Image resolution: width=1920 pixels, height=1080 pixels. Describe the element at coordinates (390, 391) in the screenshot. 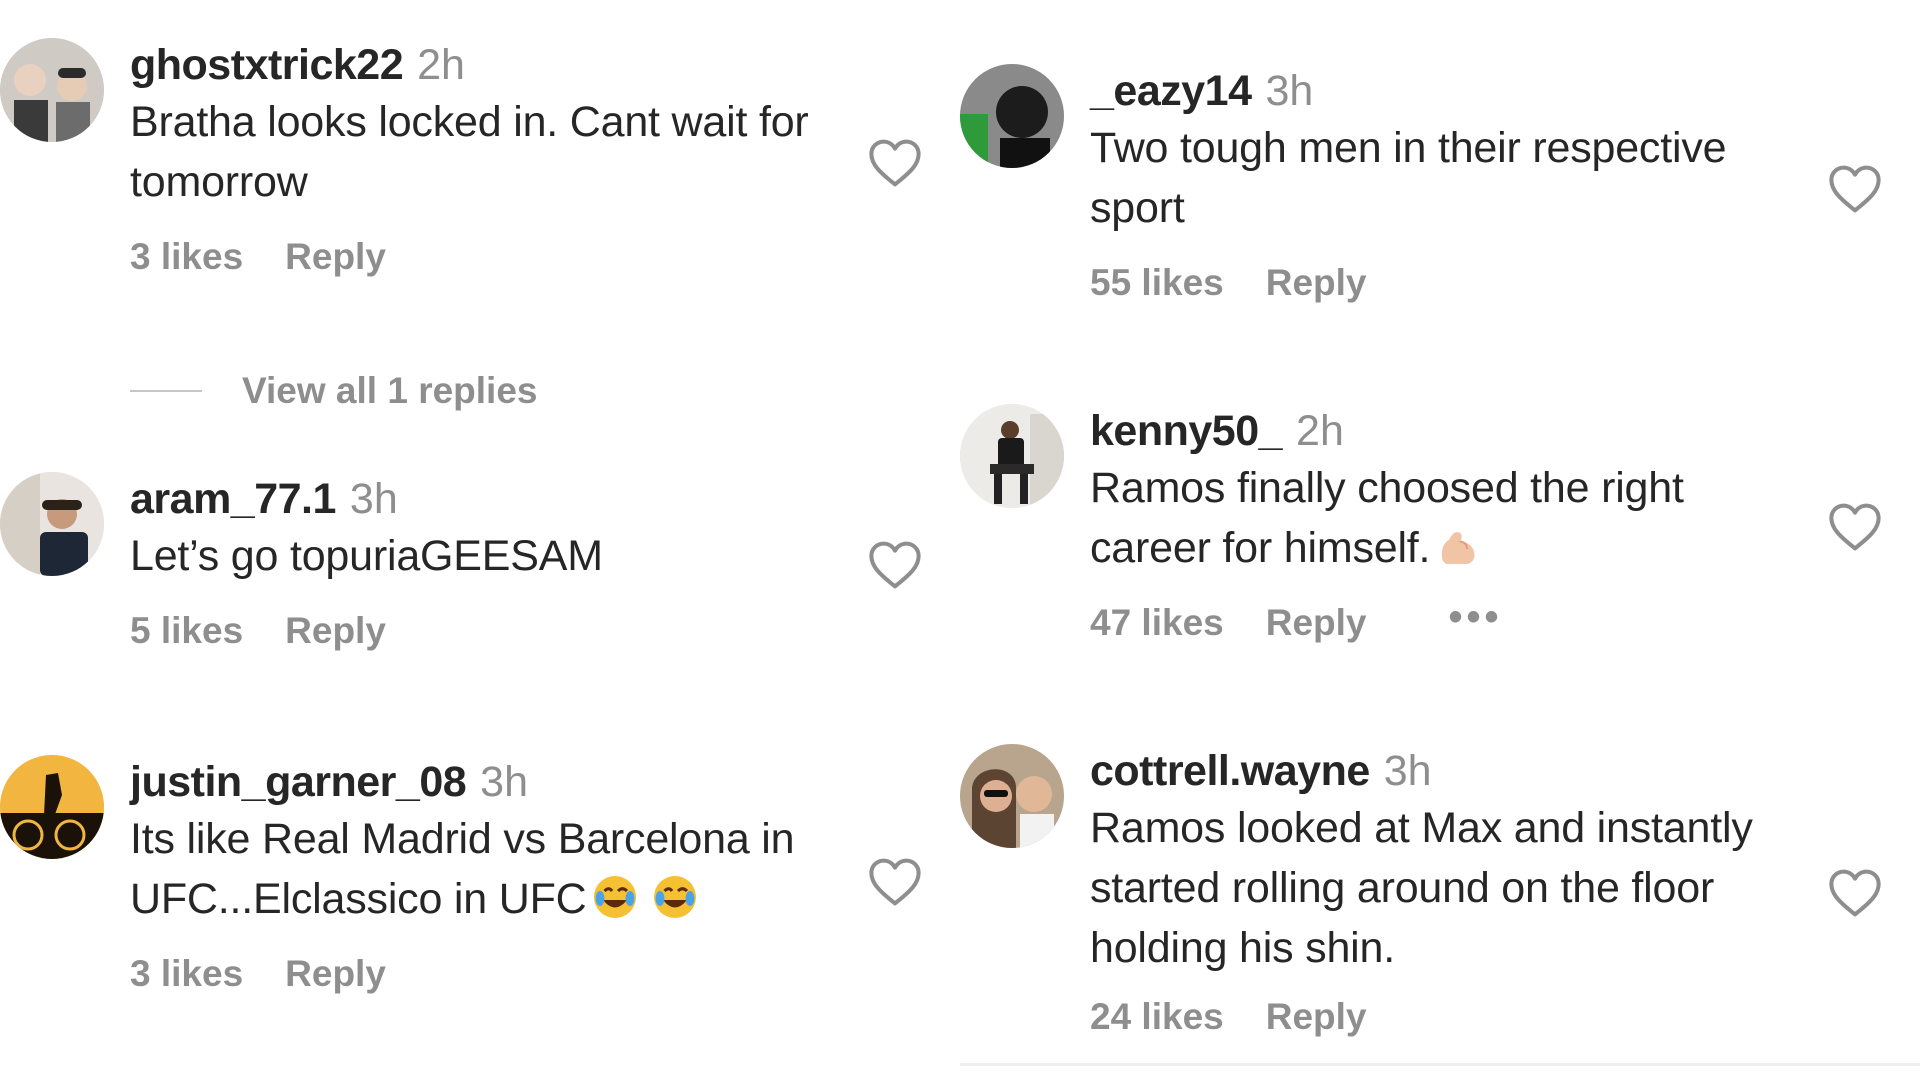

I see `view-replies-label: View all 1 replies` at that location.